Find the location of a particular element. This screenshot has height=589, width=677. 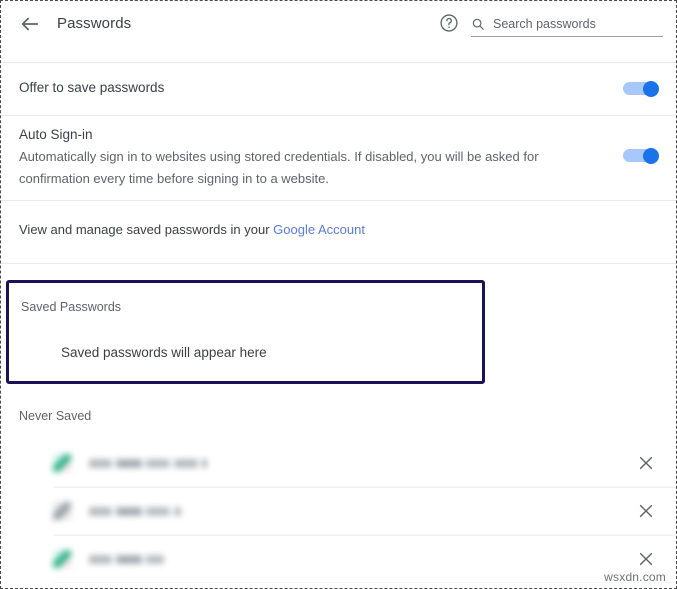

auto-sign-in-toggle is located at coordinates (641, 156).